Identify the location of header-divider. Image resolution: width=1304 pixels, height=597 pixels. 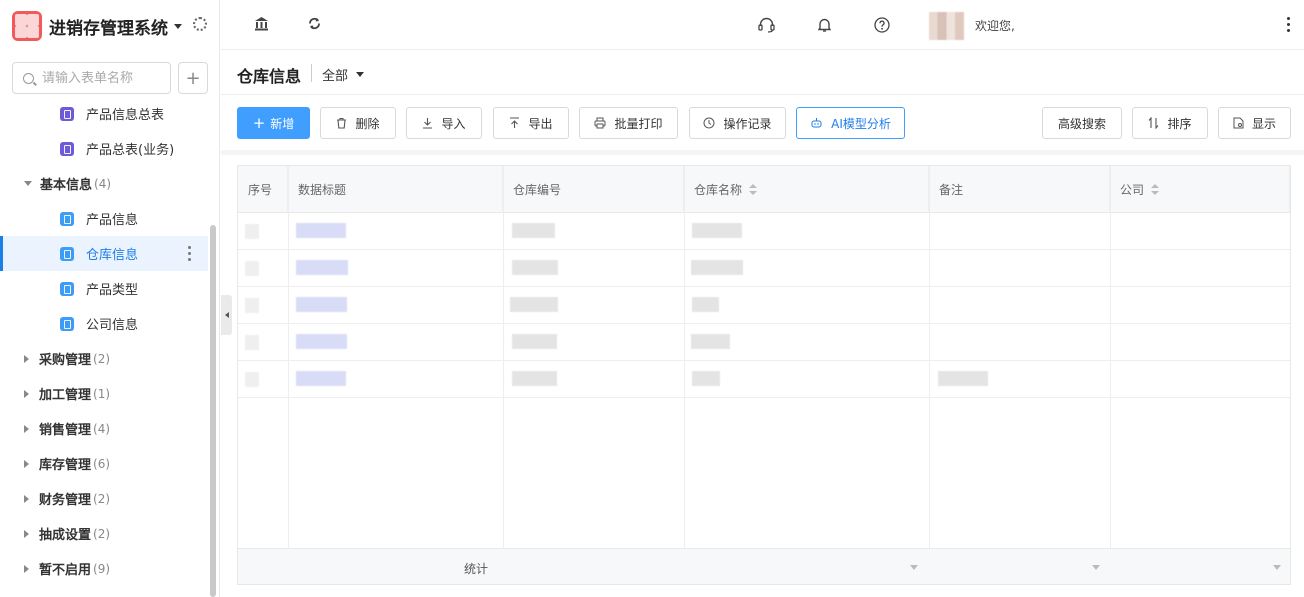
(762, 94).